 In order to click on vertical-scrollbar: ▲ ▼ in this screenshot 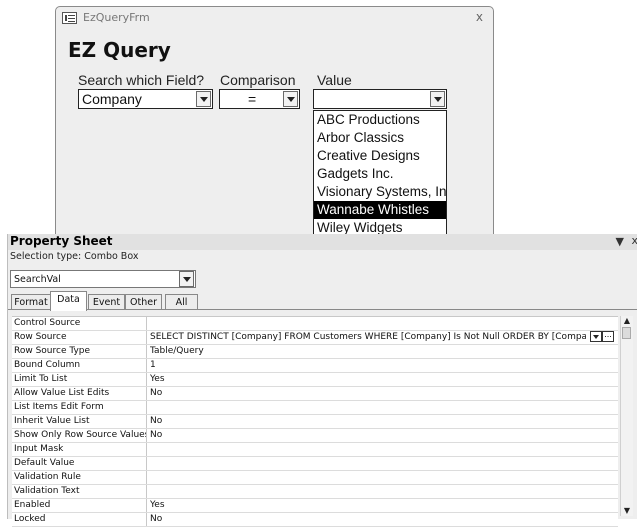, I will do `click(626, 416)`.